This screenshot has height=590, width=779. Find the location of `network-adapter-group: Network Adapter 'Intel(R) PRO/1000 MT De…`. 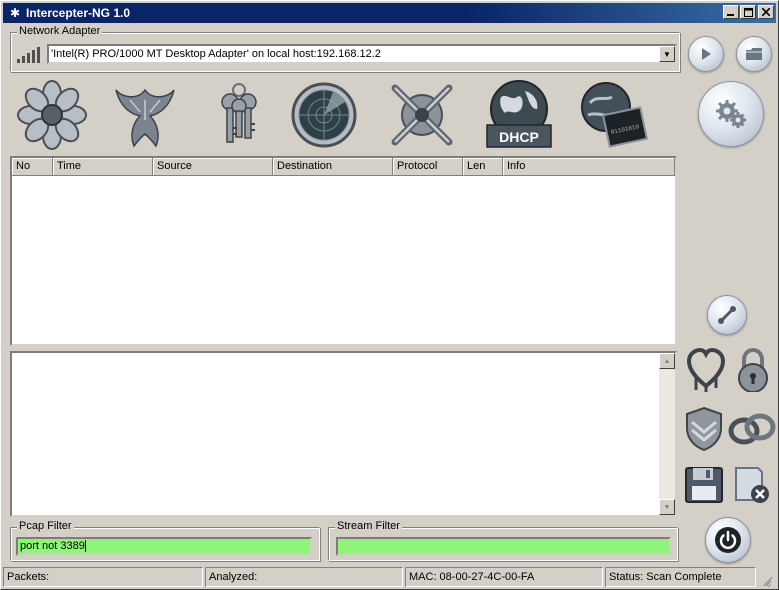

network-adapter-group: Network Adapter 'Intel(R) PRO/1000 MT De… is located at coordinates (345, 48).